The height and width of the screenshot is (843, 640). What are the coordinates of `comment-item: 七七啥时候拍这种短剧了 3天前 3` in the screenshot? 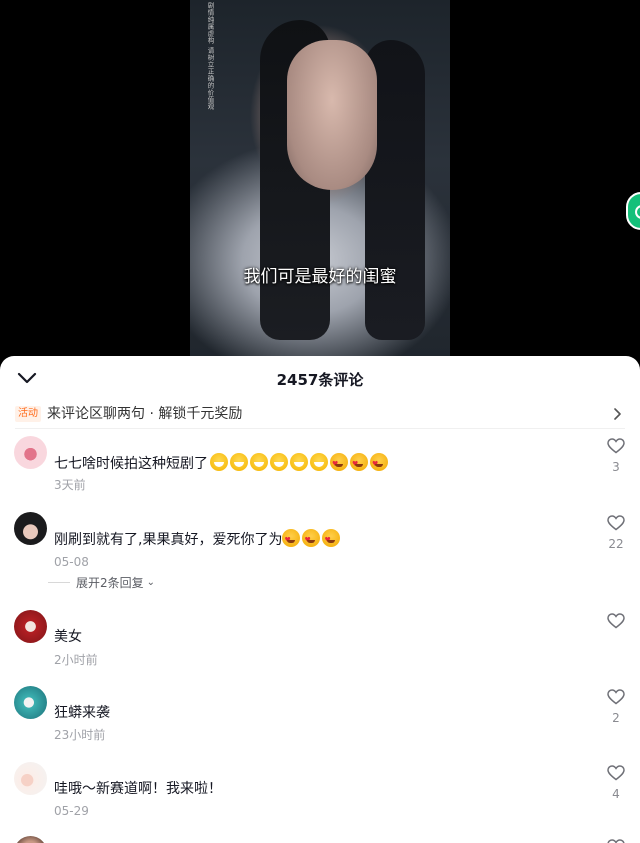 It's located at (320, 469).